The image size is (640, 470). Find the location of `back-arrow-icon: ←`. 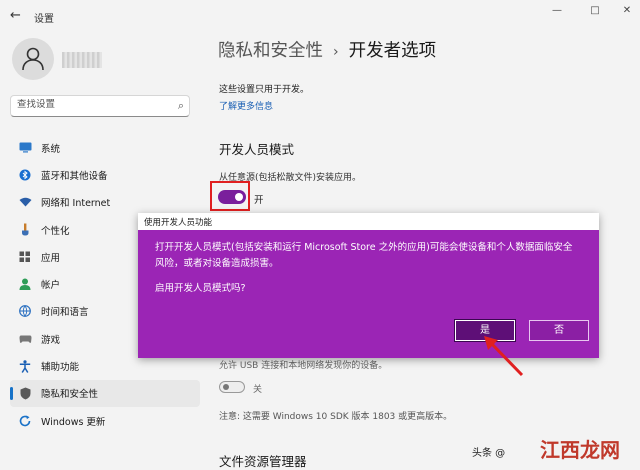

back-arrow-icon: ← is located at coordinates (15, 15).